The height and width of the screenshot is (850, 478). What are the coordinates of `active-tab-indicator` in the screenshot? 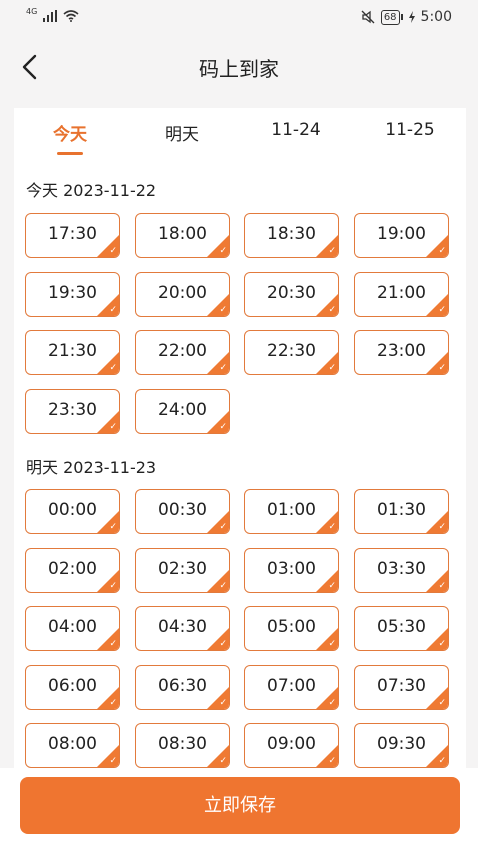 It's located at (70, 153).